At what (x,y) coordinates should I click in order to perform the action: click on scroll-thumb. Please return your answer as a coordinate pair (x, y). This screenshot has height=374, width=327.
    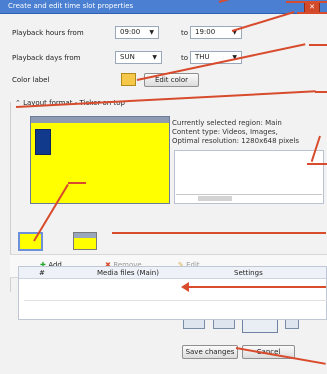
    Looking at the image, I should click on (215, 198).